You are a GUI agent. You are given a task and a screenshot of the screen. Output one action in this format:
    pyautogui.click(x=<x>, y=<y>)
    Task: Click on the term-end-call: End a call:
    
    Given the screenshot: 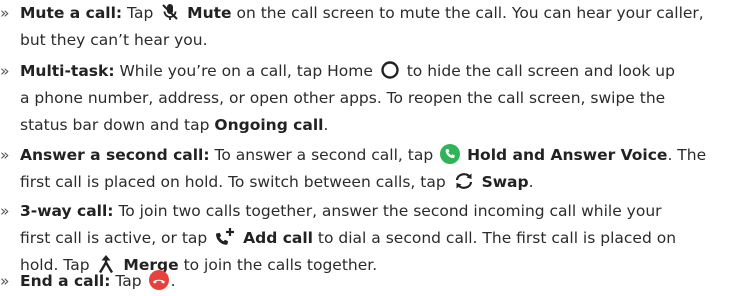 What is the action you would take?
    pyautogui.click(x=65, y=281)
    